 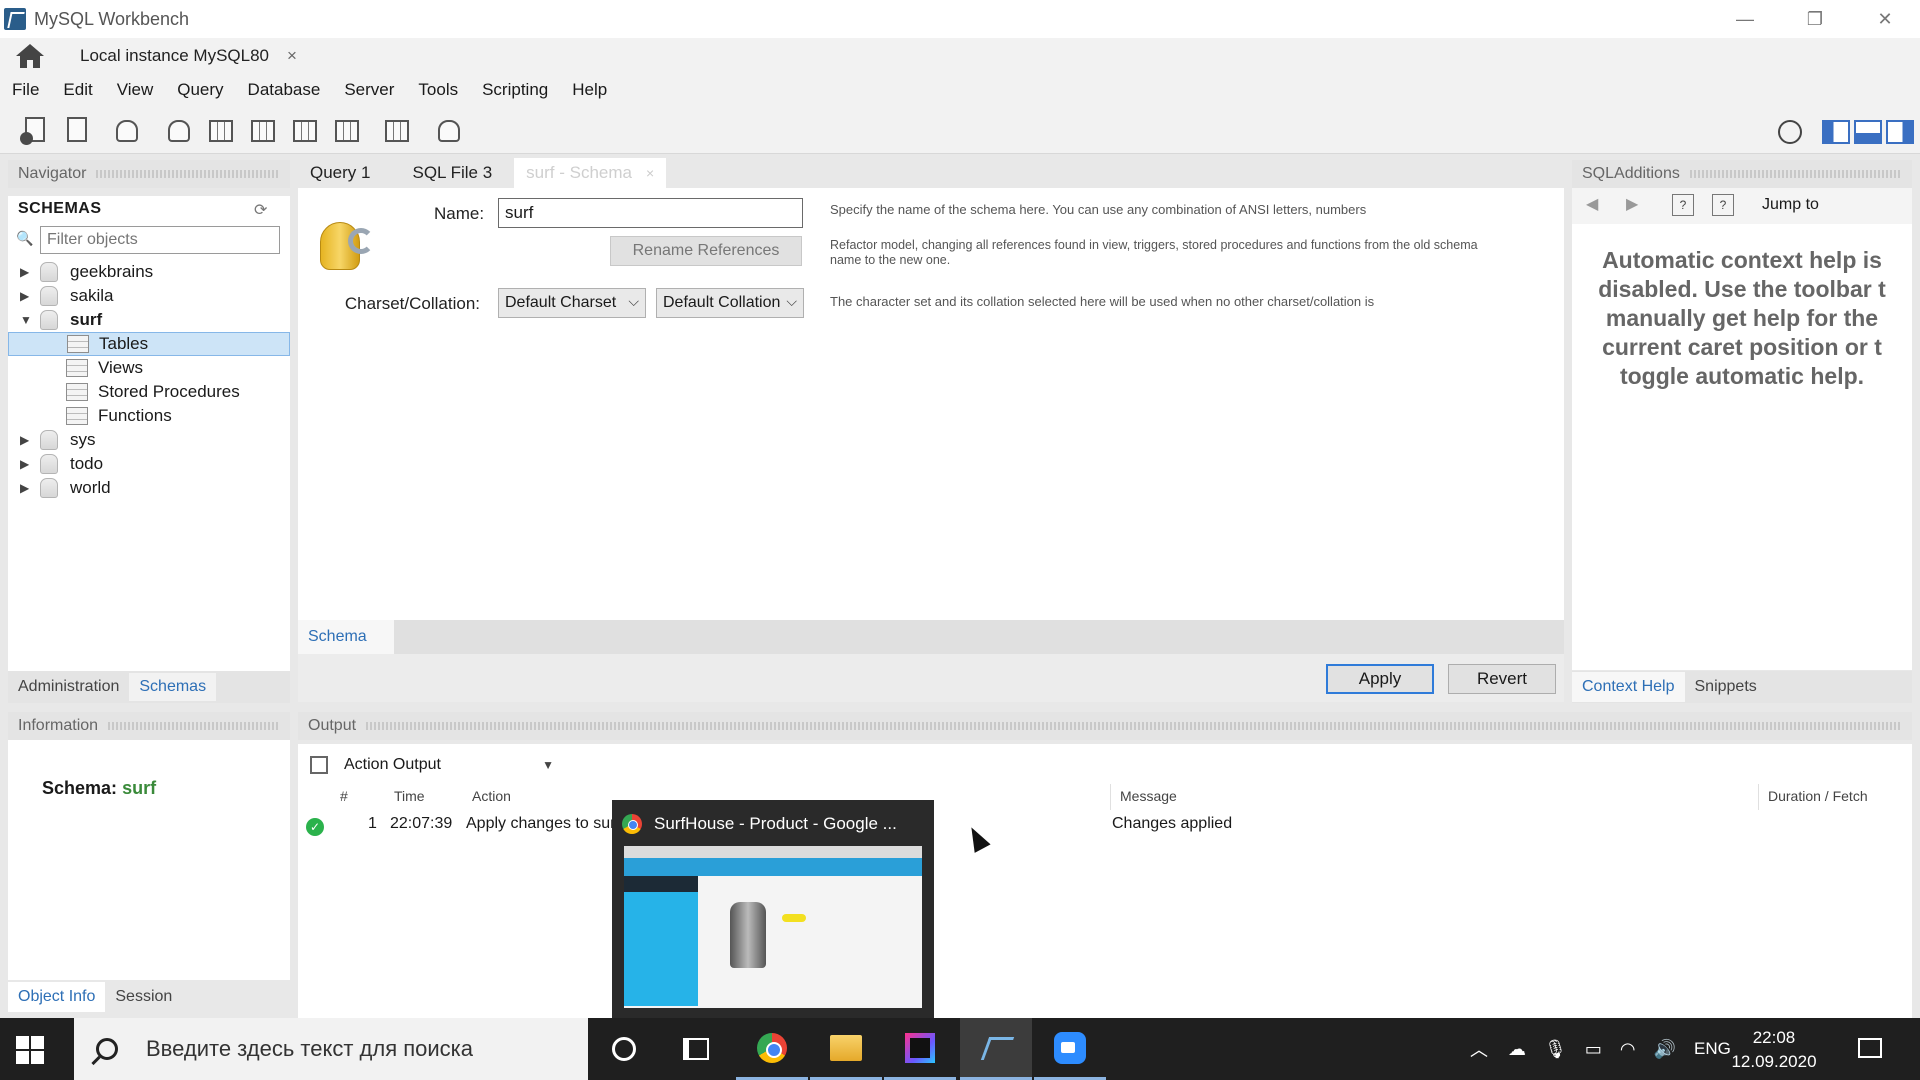 I want to click on forward-icon: ▶, so click(x=1632, y=204).